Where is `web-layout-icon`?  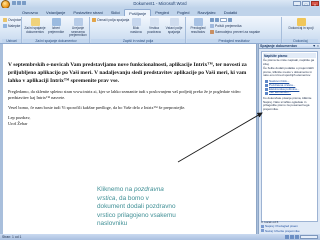
web-layout-icon is located at coordinates (297, 237).